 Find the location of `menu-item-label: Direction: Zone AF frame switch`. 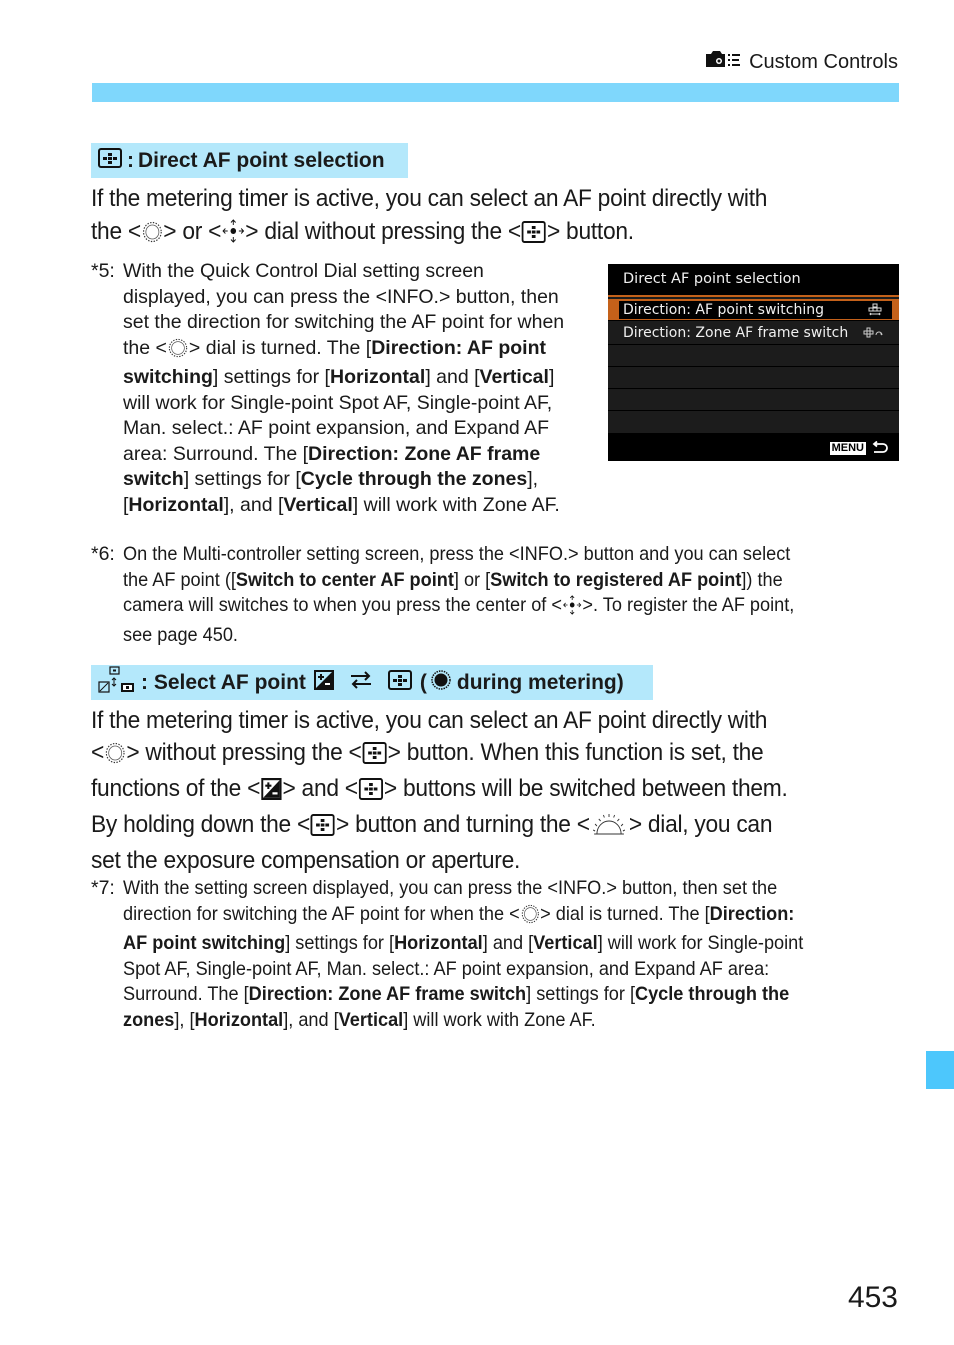

menu-item-label: Direction: Zone AF frame switch is located at coordinates (736, 333).